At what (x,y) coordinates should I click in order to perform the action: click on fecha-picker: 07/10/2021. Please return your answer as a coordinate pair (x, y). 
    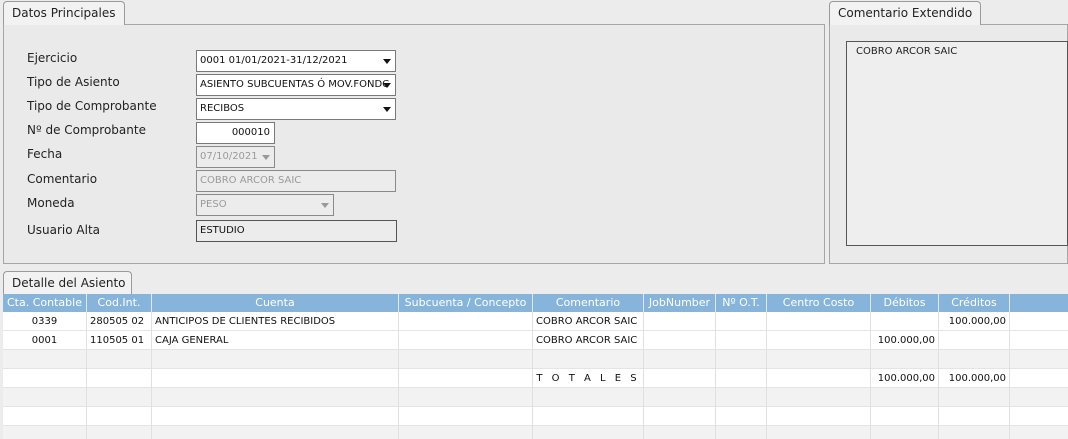
    Looking at the image, I should click on (235, 157).